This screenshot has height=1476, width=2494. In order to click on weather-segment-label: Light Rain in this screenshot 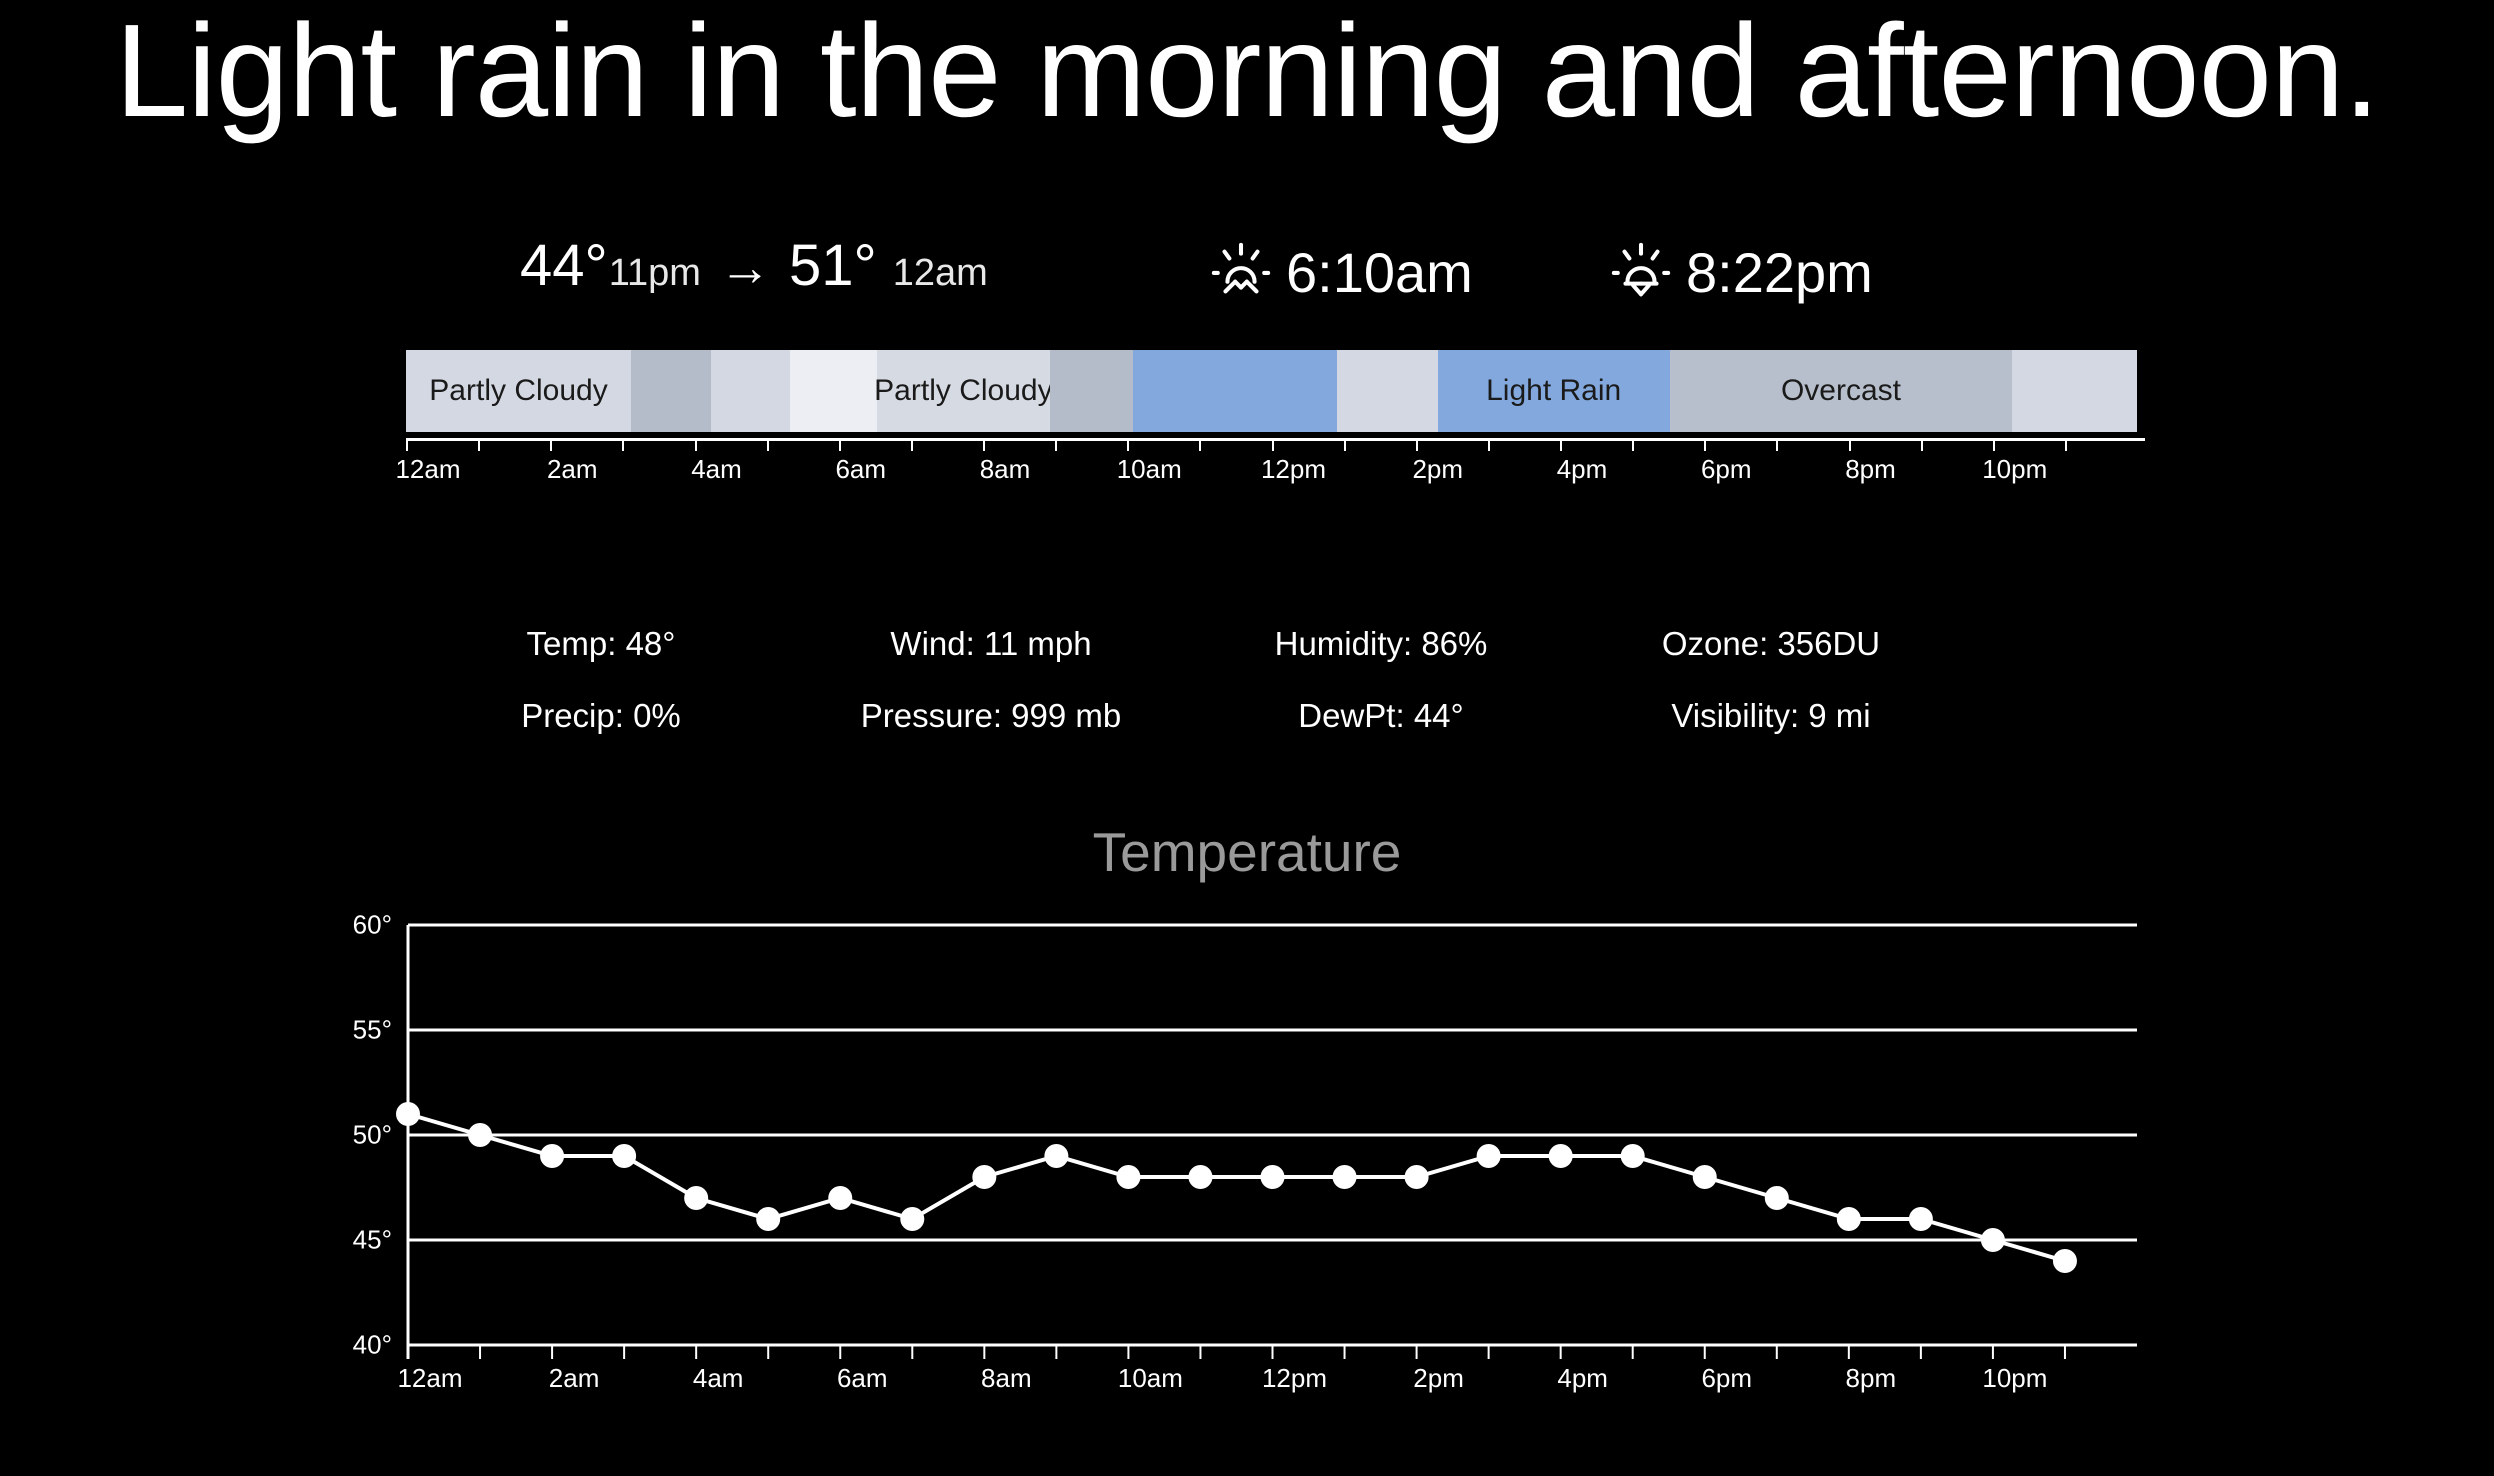, I will do `click(1554, 390)`.